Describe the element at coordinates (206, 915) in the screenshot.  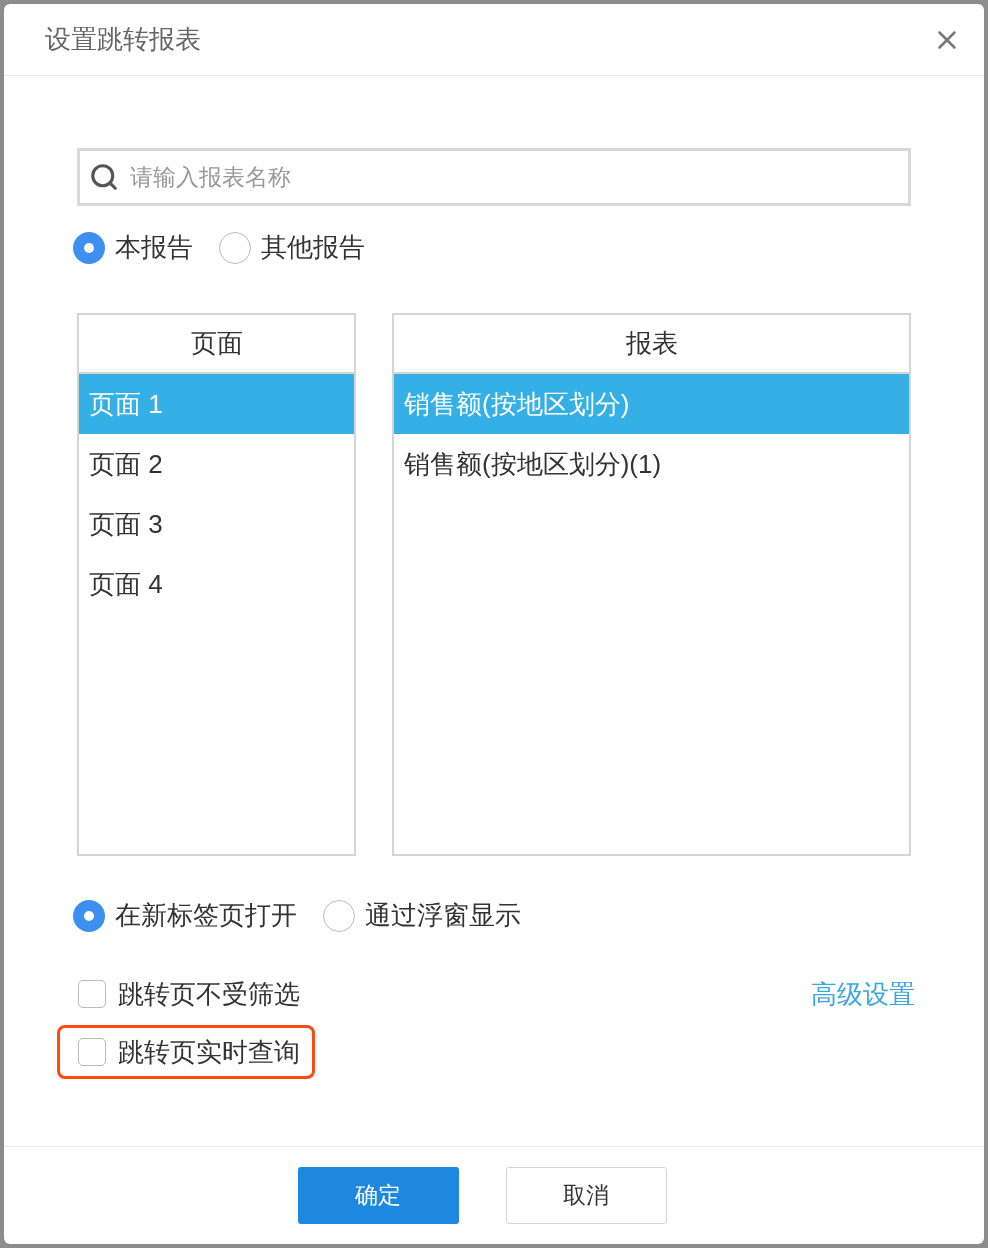
I see `radio-label: 在新标签页打开` at that location.